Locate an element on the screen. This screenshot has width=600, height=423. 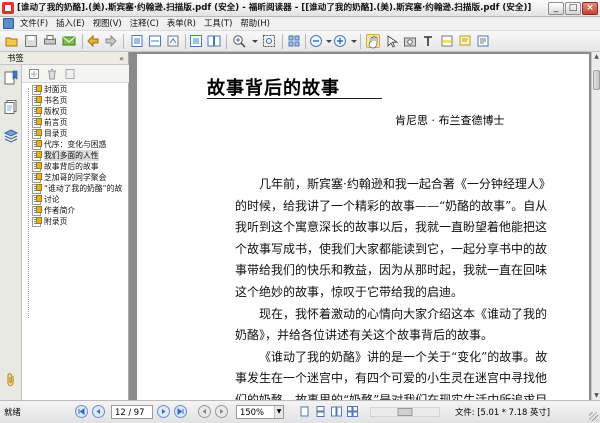
bookmark-label: 封面页 is located at coordinates (56, 89).